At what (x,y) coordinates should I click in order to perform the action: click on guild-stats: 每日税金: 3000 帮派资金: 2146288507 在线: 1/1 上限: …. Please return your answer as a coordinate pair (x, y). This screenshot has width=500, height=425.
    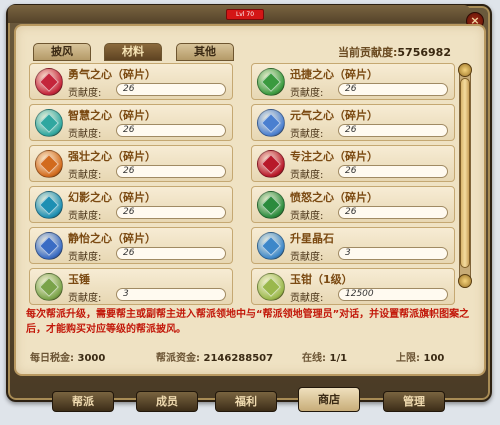
    Looking at the image, I should click on (251, 357).